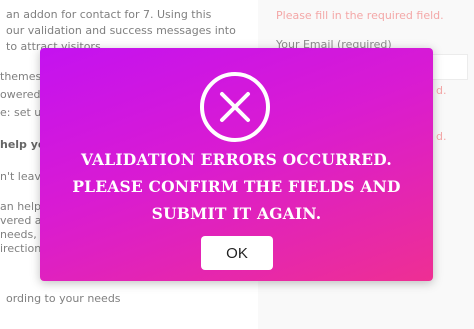 The image size is (474, 329). I want to click on close-circle-icon, so click(235, 107).